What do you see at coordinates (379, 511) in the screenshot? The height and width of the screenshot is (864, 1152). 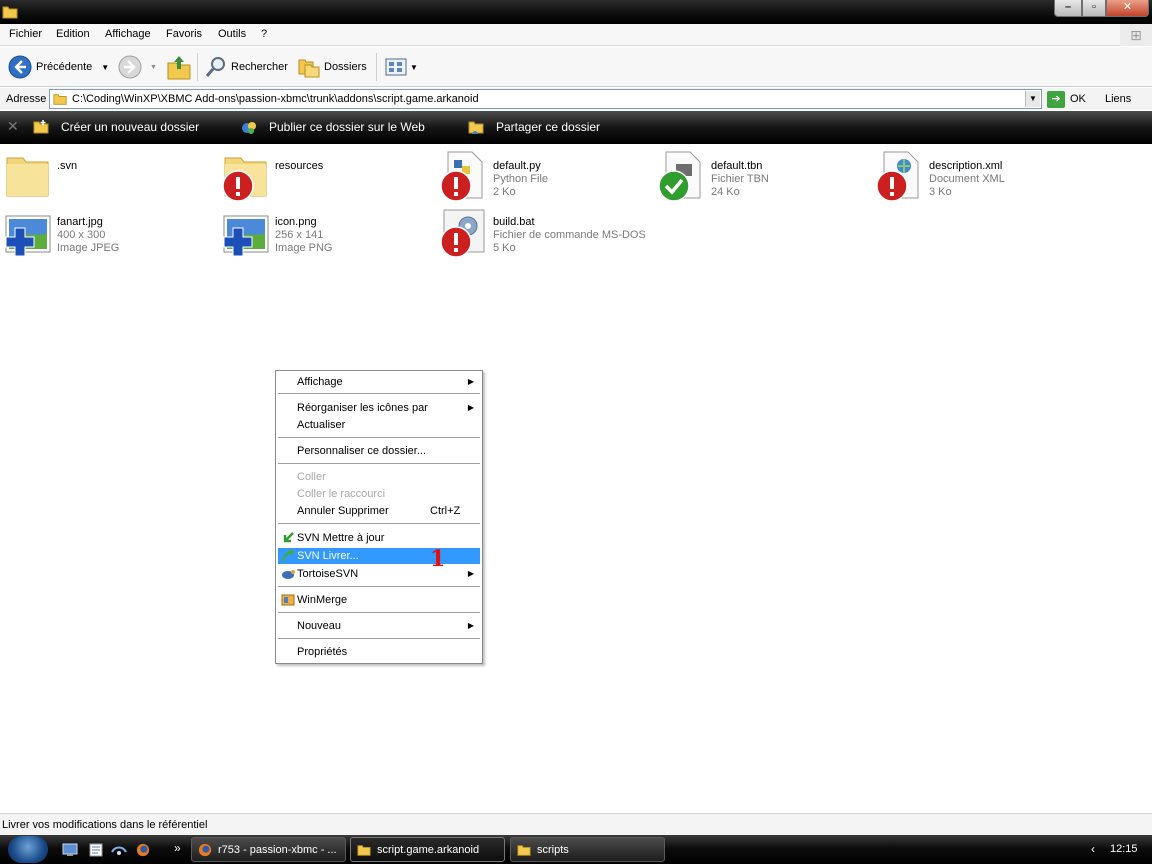 I see `menu-annuler-item: Annuler Supprimer Ctrl+Z` at bounding box center [379, 511].